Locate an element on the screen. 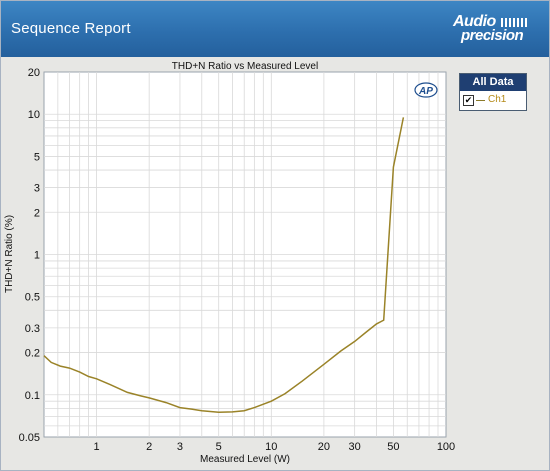 The width and height of the screenshot is (550, 471). ap-badge-icon: AP is located at coordinates (426, 90).